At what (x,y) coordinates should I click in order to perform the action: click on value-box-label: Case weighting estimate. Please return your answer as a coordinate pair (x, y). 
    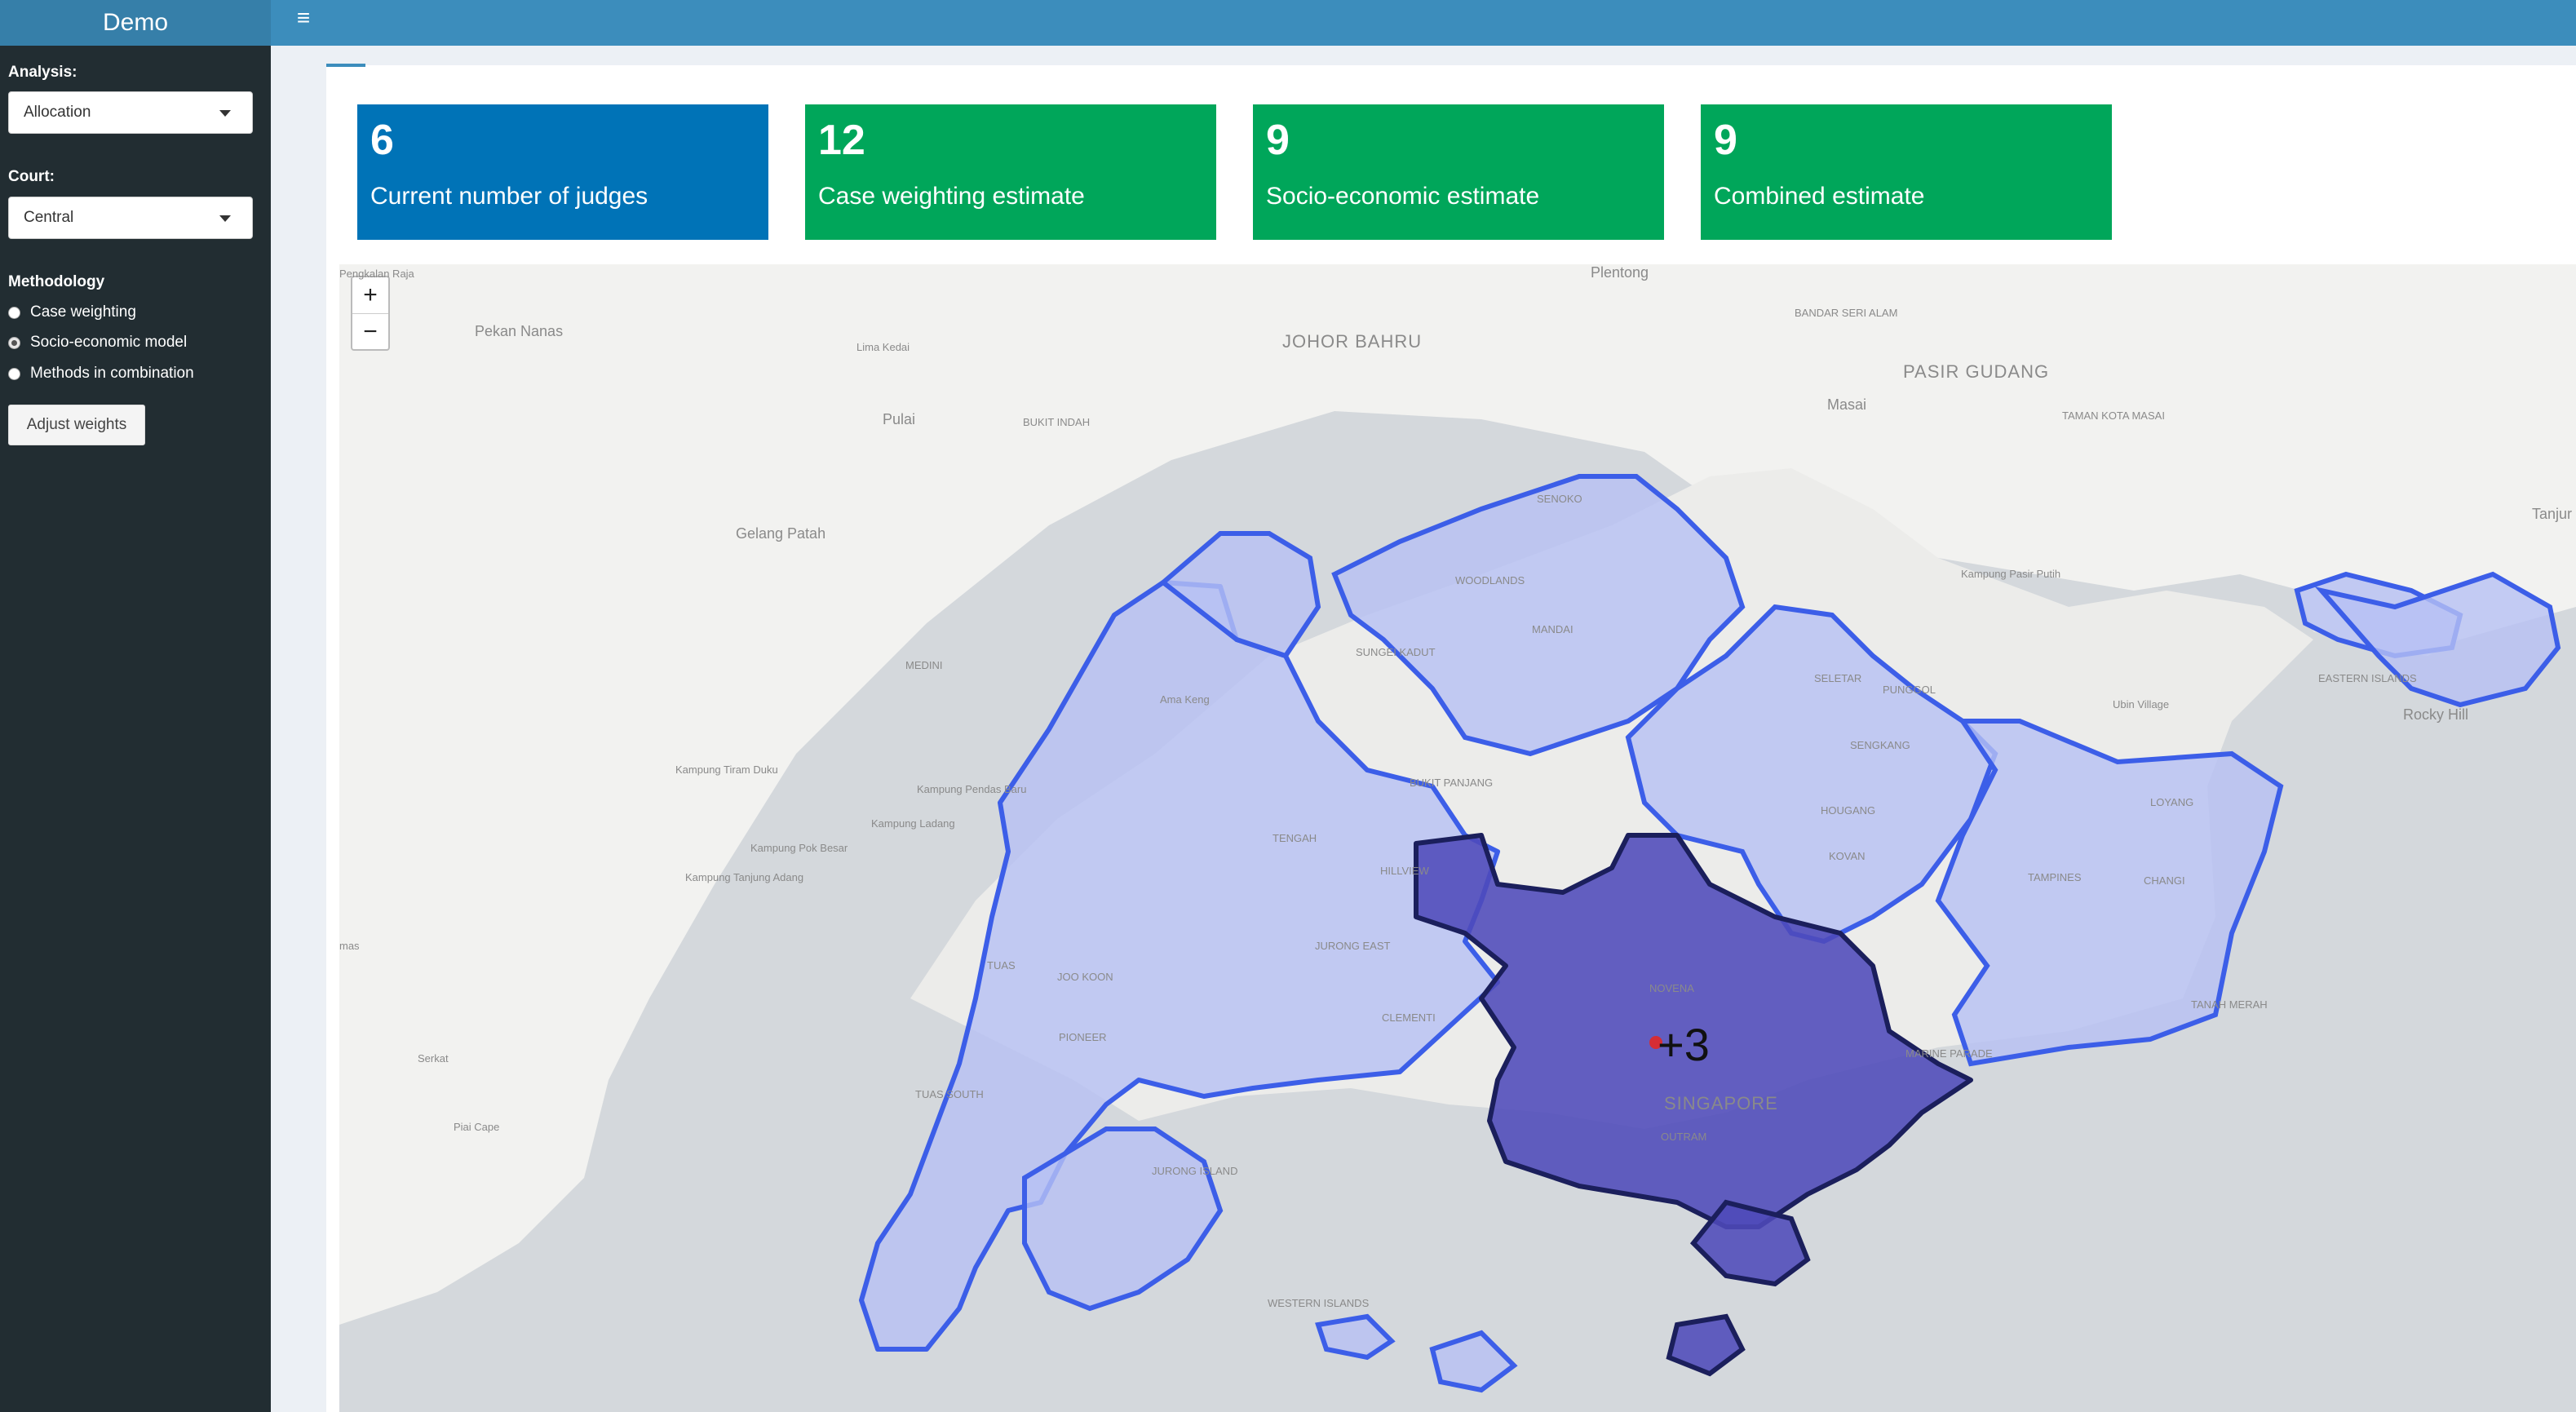
    Looking at the image, I should click on (951, 196).